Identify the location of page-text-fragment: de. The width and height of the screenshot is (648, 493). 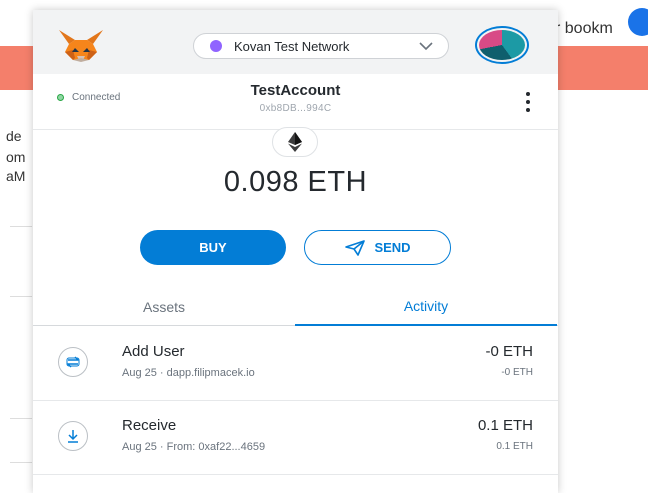
(14, 136).